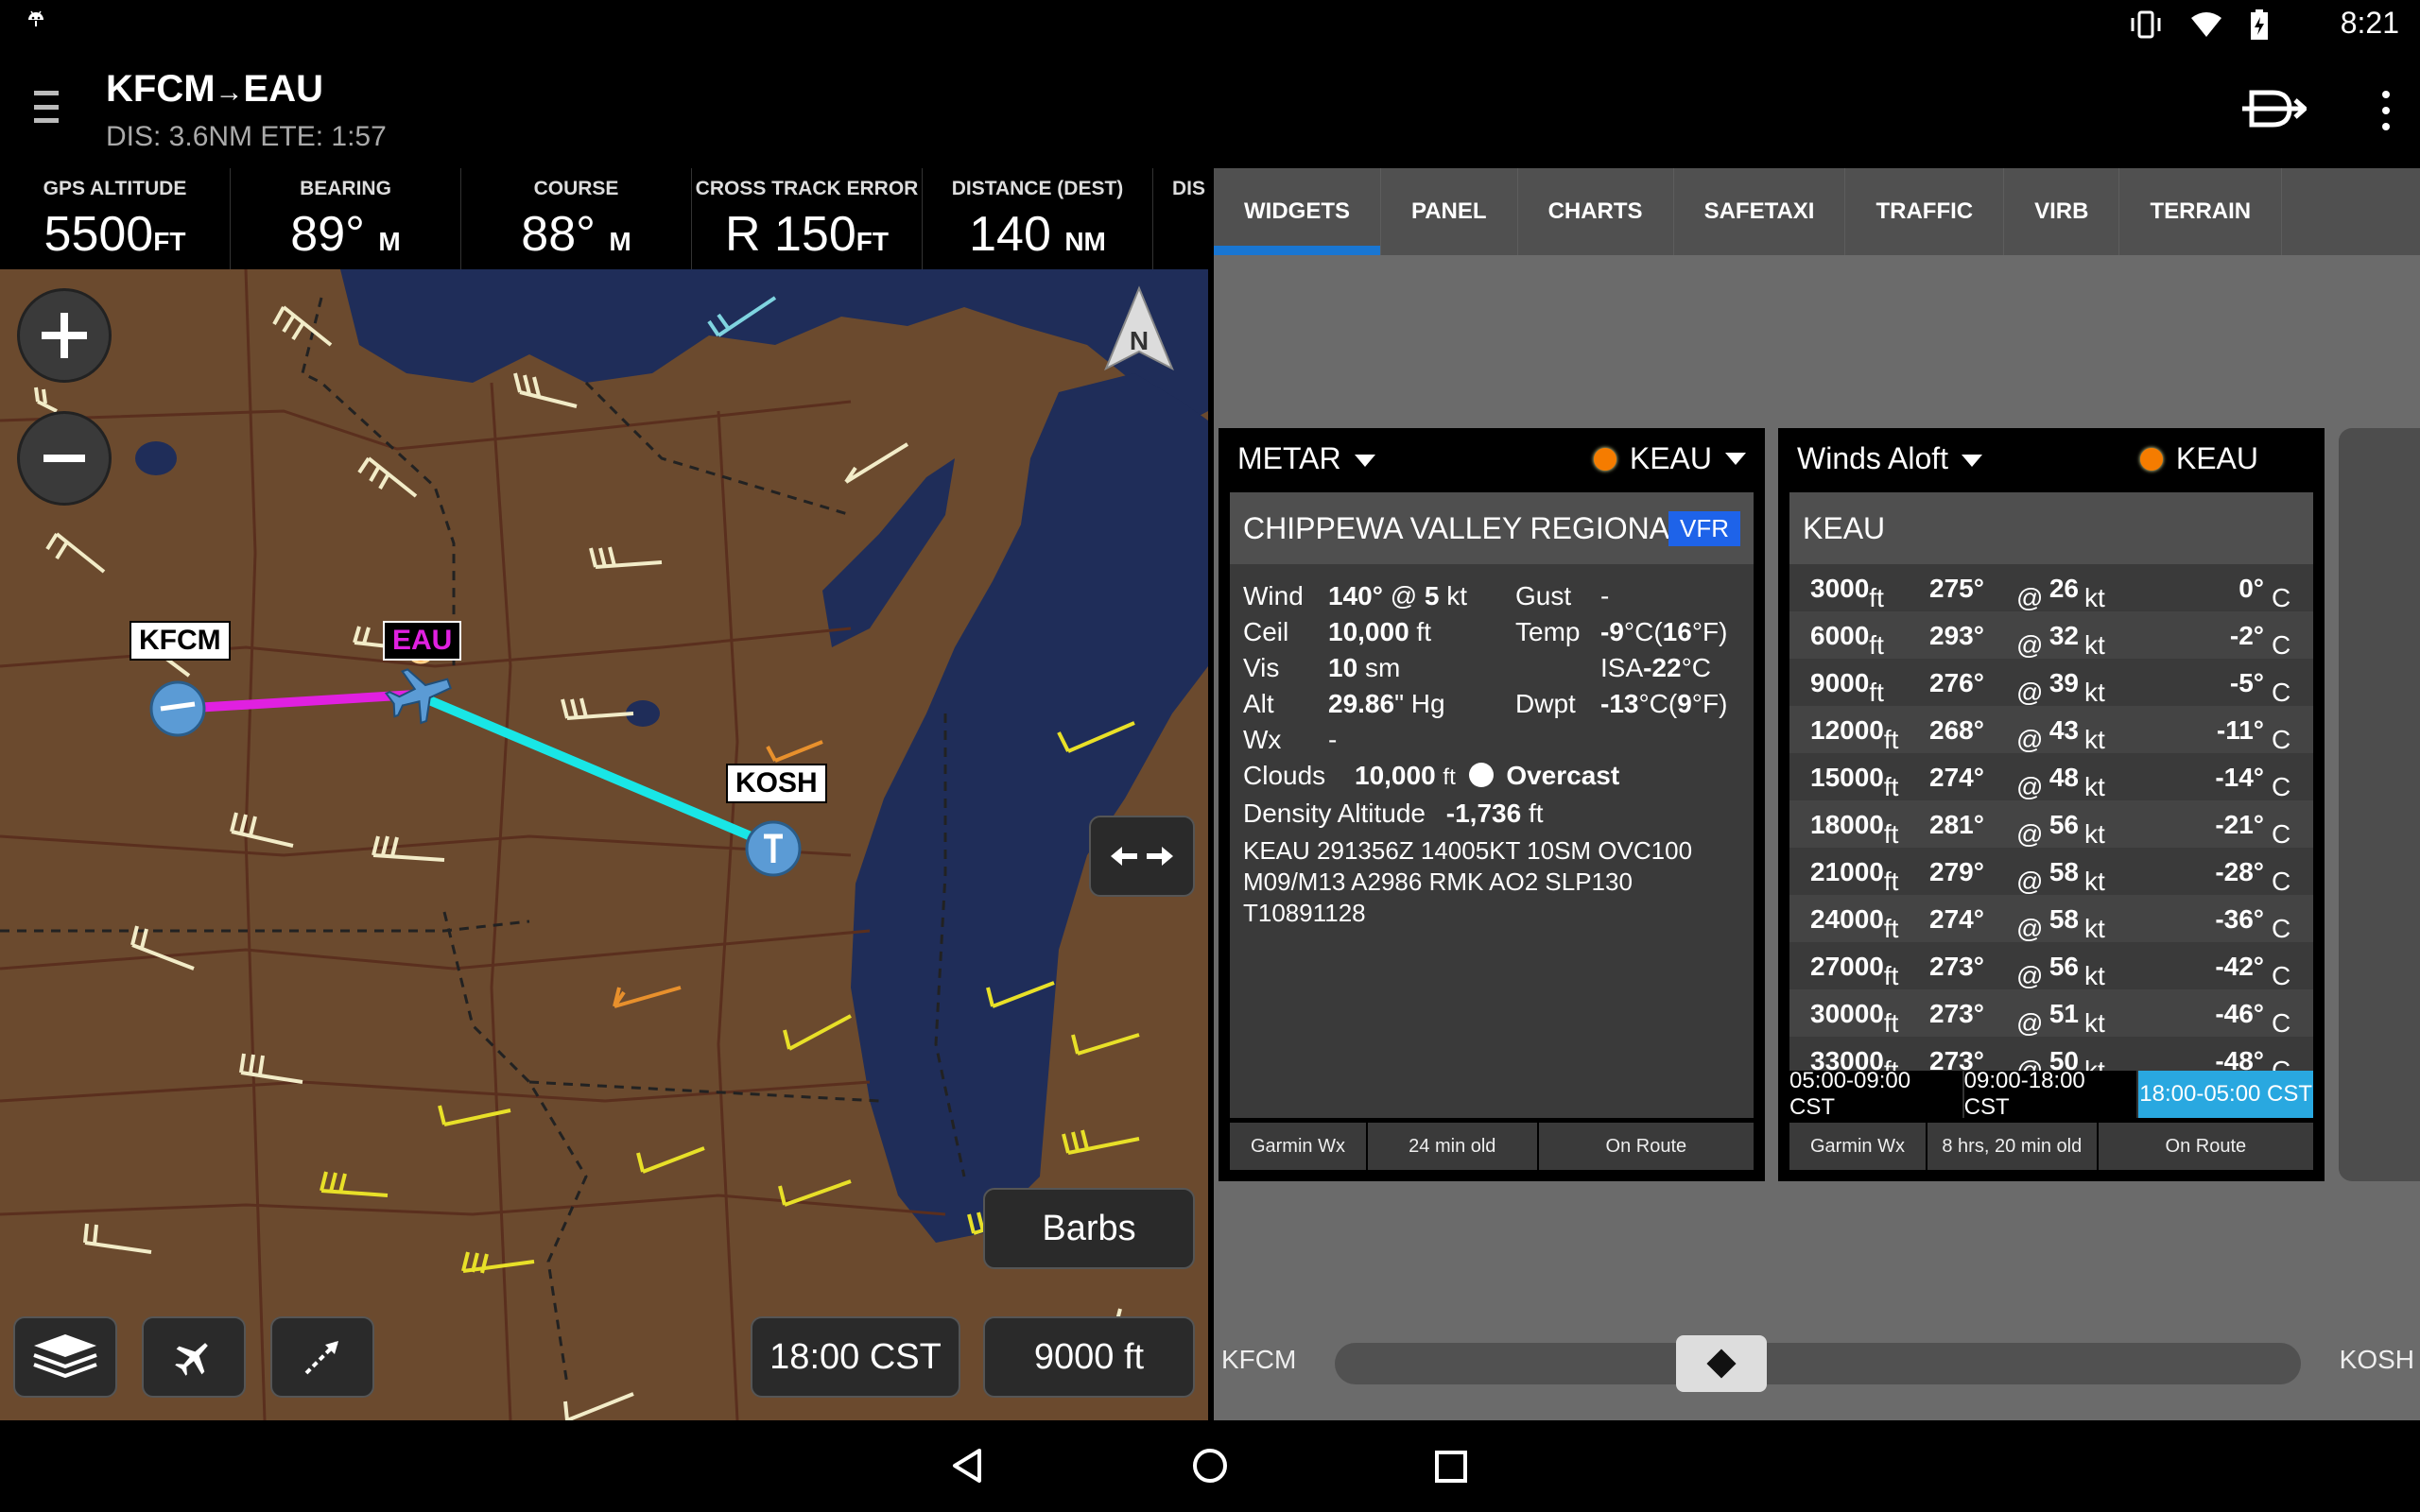  I want to click on system-nav-bar, so click(1210, 1466).